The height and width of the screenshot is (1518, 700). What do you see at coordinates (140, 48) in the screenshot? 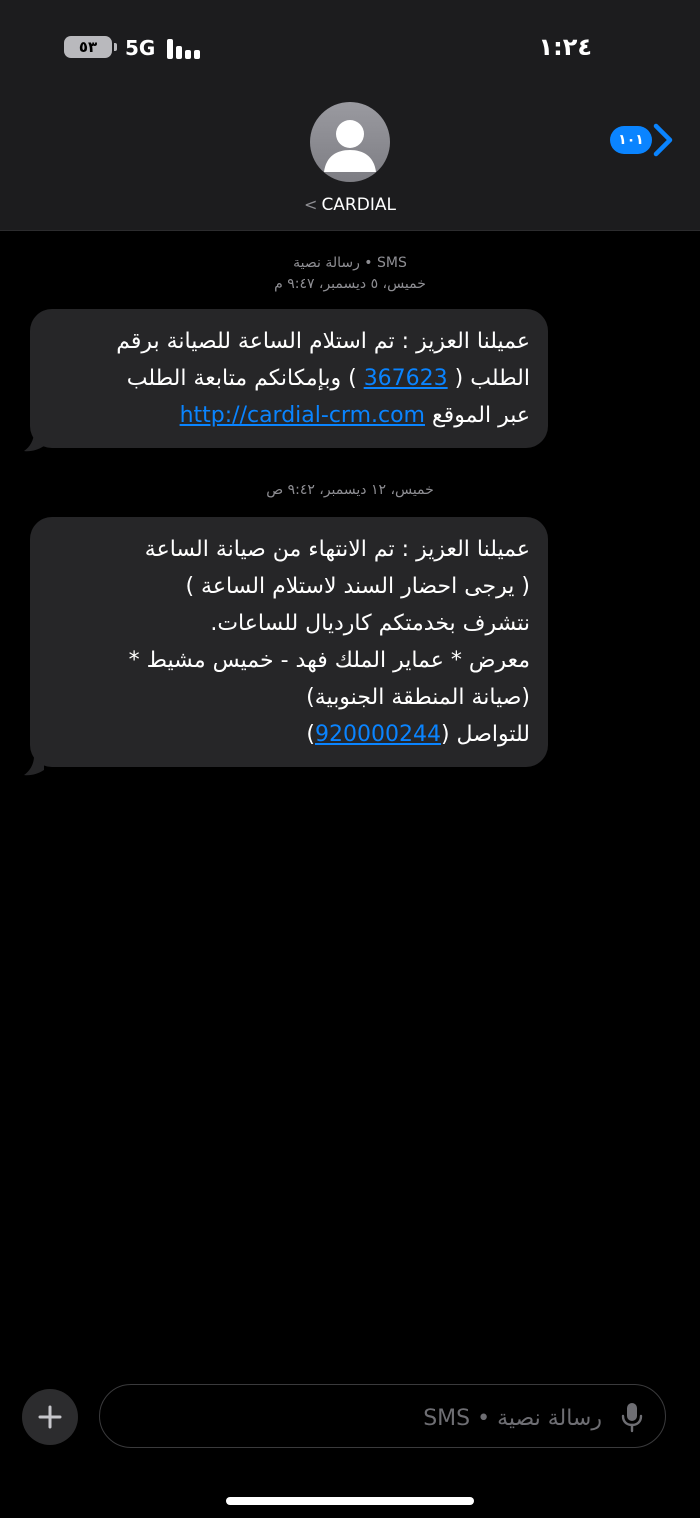
I see `network-type: 5G` at bounding box center [140, 48].